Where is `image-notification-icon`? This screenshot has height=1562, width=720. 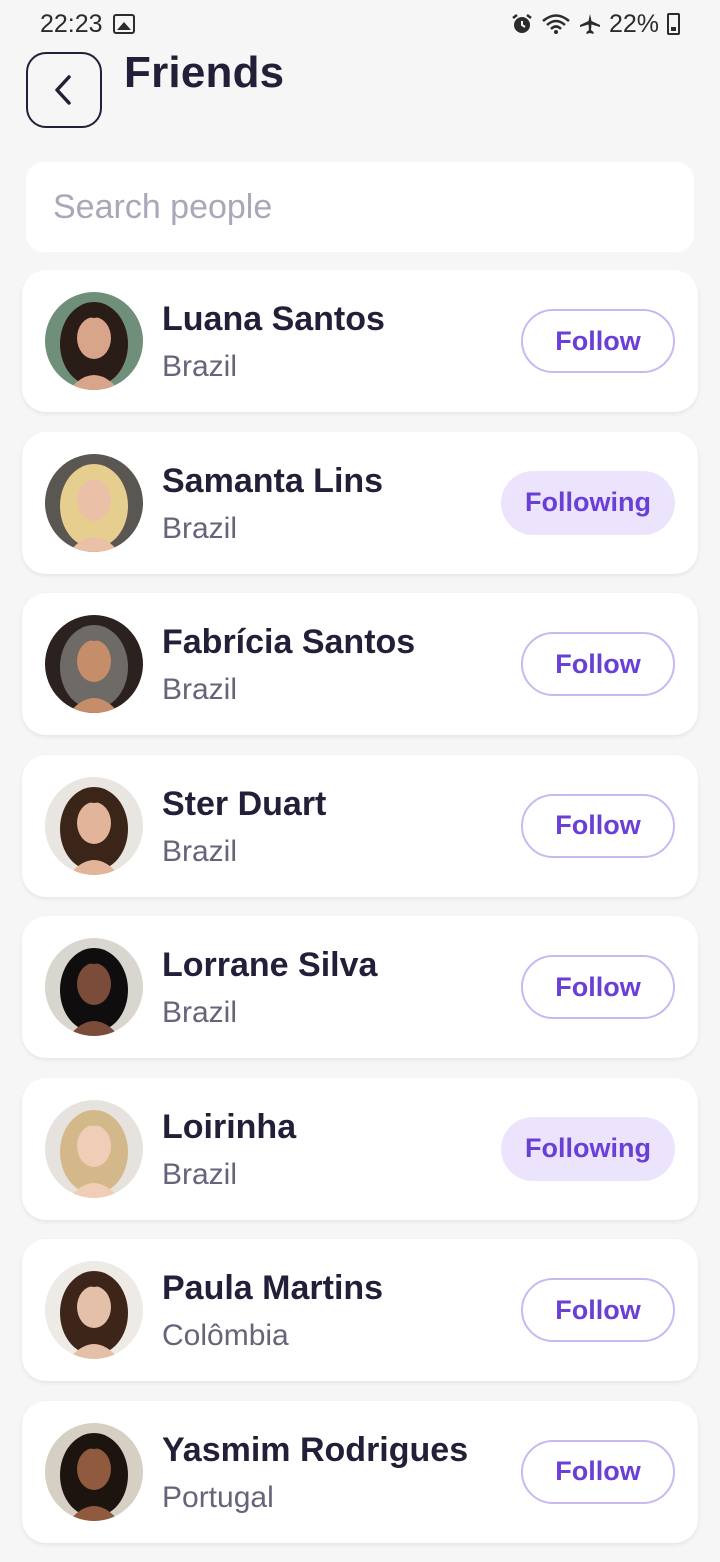
image-notification-icon is located at coordinates (123, 24).